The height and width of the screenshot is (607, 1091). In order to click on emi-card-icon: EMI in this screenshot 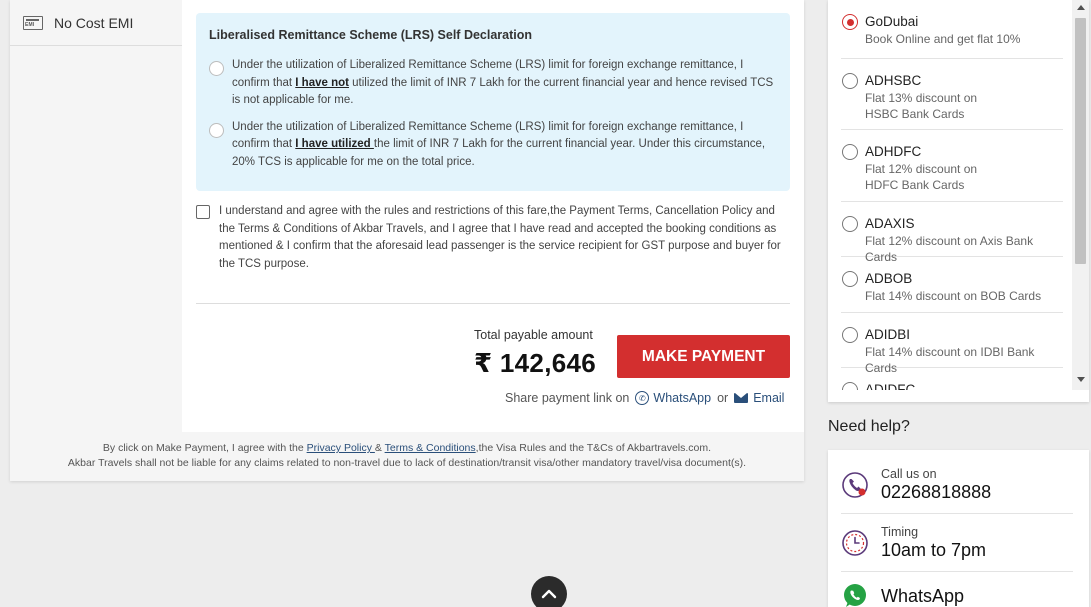, I will do `click(33, 22)`.